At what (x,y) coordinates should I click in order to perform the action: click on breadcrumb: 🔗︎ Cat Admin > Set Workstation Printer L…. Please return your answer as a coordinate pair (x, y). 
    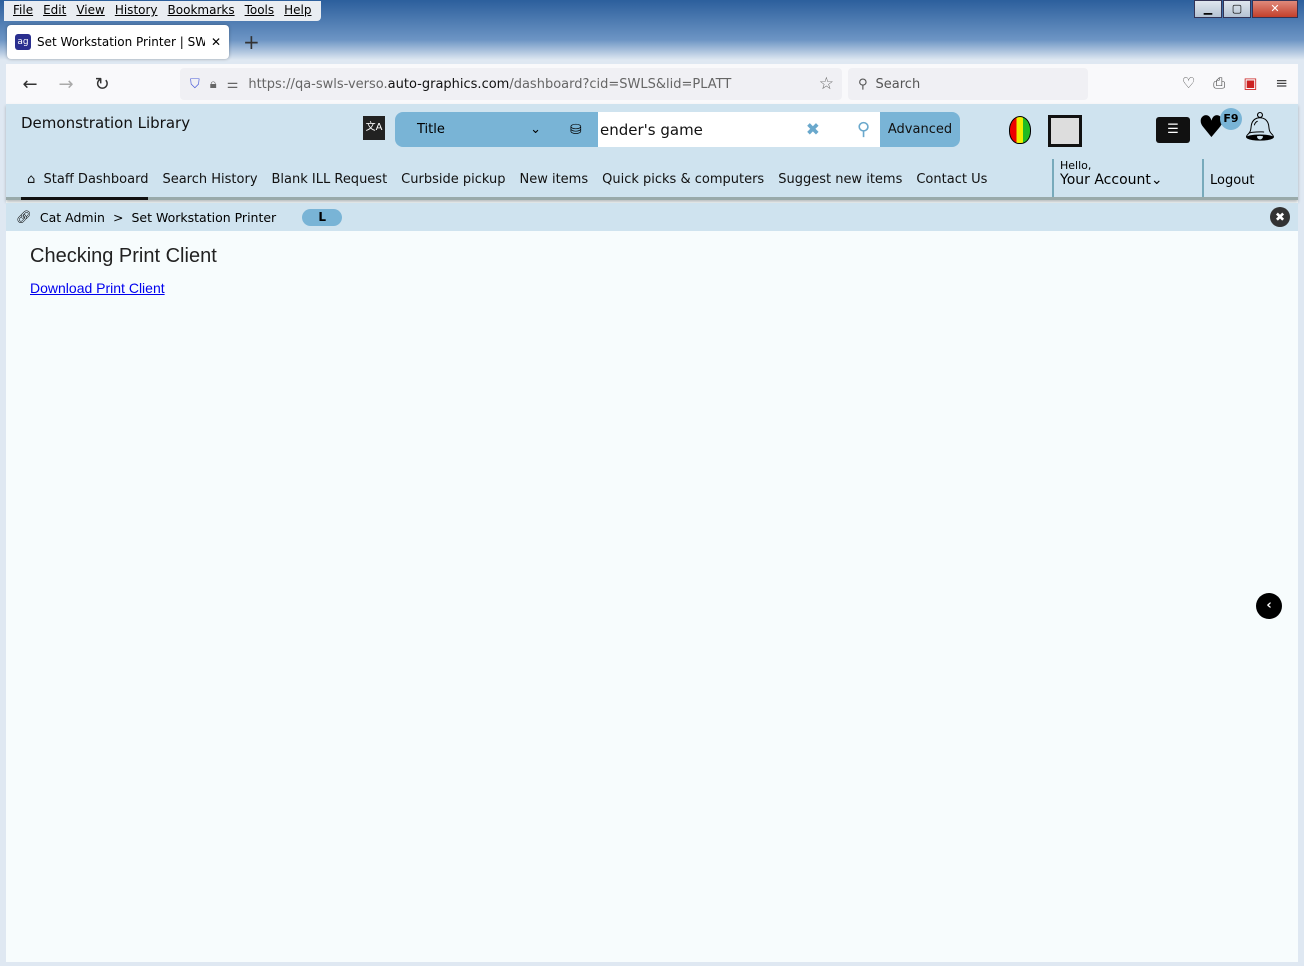
    Looking at the image, I should click on (652, 217).